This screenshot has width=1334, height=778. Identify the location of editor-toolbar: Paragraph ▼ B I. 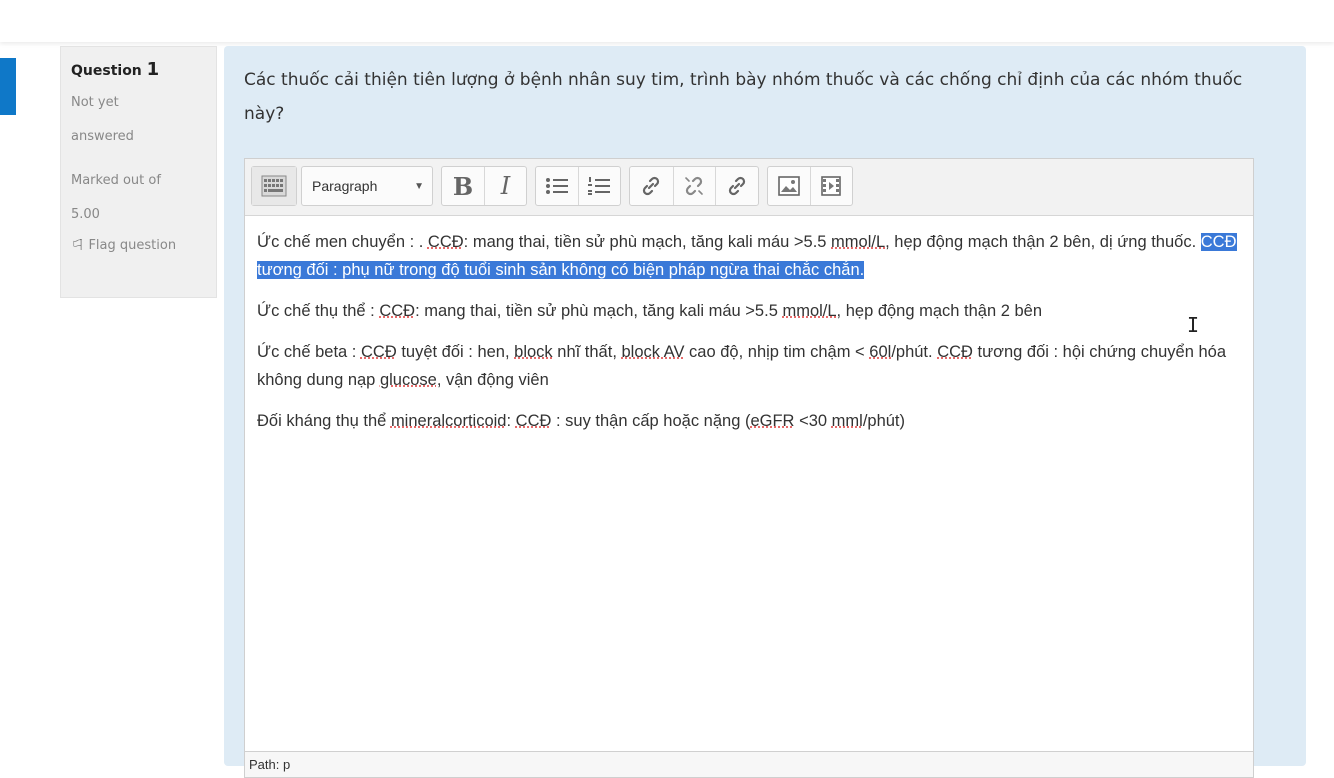
(749, 187).